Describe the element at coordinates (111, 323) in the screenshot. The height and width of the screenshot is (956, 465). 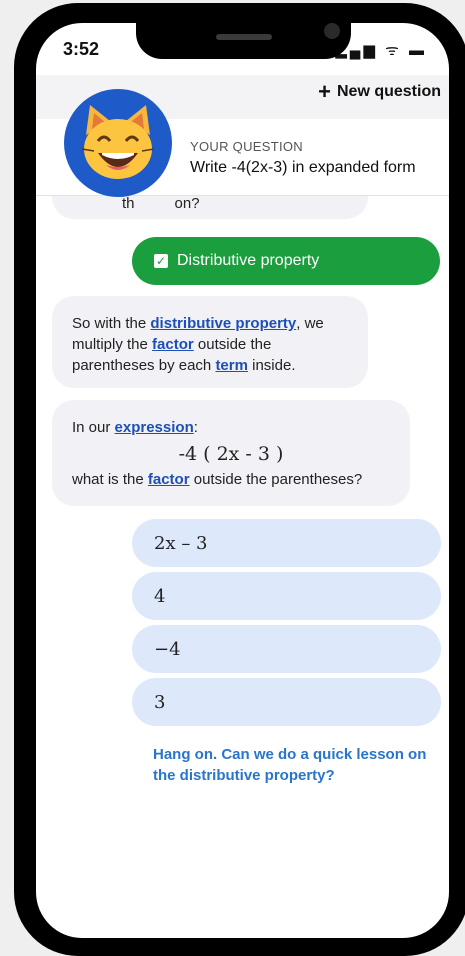
I see `explanation-text: So with the` at that location.